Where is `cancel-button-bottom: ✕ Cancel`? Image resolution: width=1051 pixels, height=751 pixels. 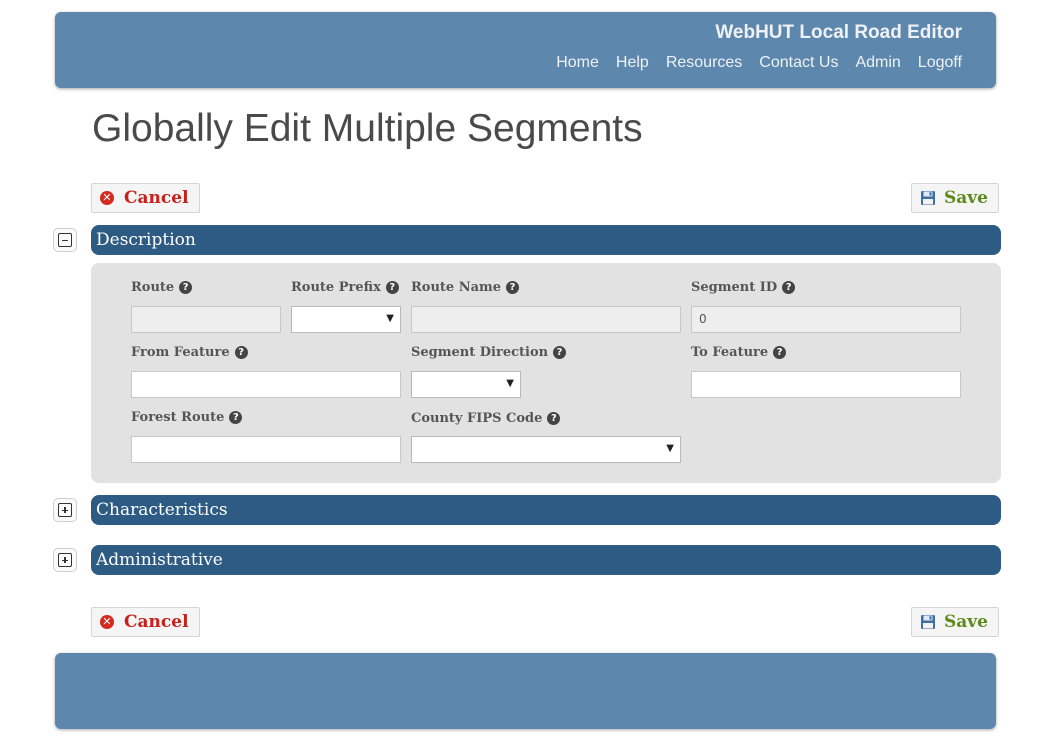 cancel-button-bottom: ✕ Cancel is located at coordinates (145, 622).